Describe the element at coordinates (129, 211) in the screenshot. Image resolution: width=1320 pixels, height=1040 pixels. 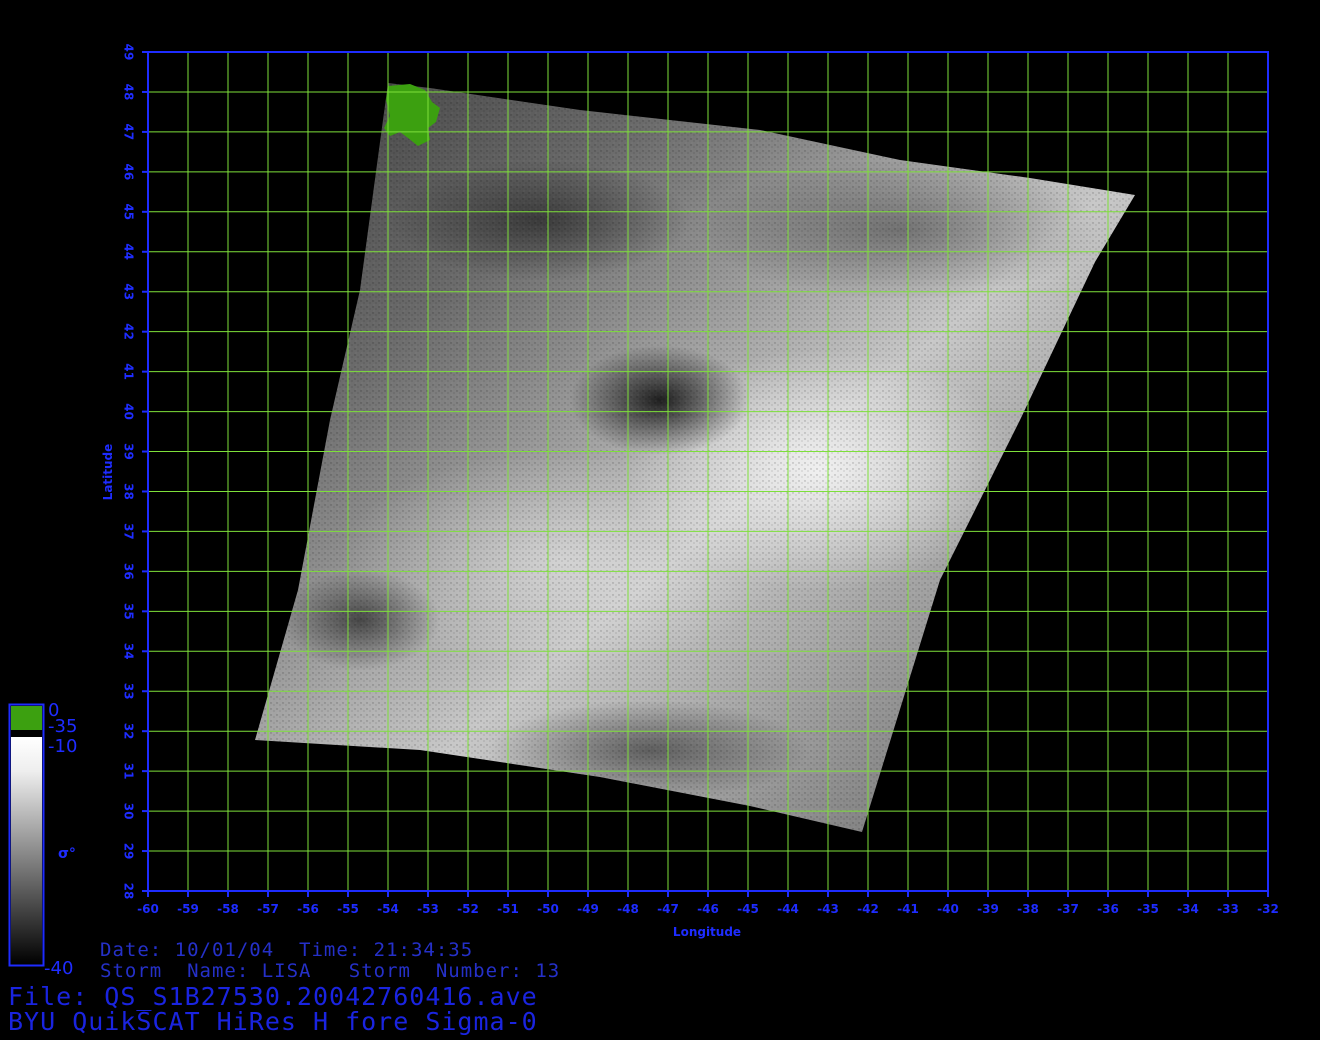
I see `y-tick-label: 45` at that location.